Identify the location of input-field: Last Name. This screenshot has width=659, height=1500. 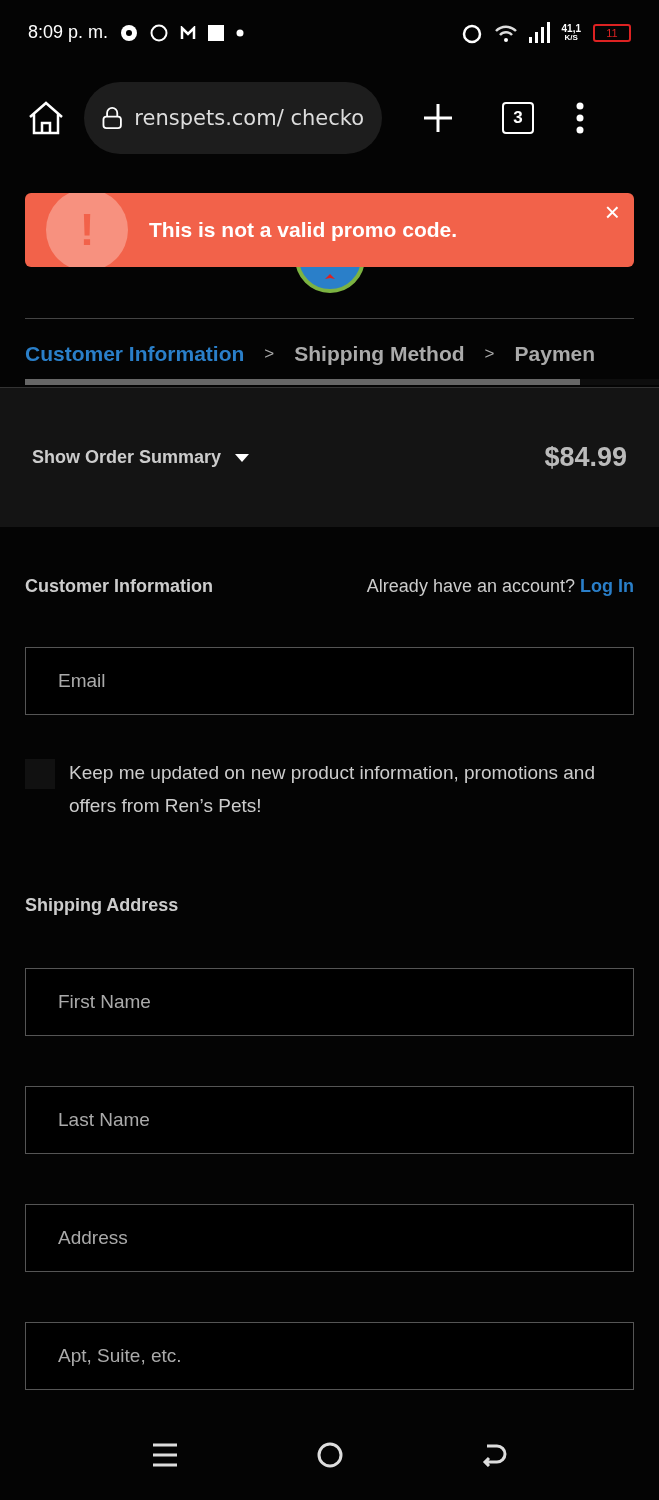
(329, 1119).